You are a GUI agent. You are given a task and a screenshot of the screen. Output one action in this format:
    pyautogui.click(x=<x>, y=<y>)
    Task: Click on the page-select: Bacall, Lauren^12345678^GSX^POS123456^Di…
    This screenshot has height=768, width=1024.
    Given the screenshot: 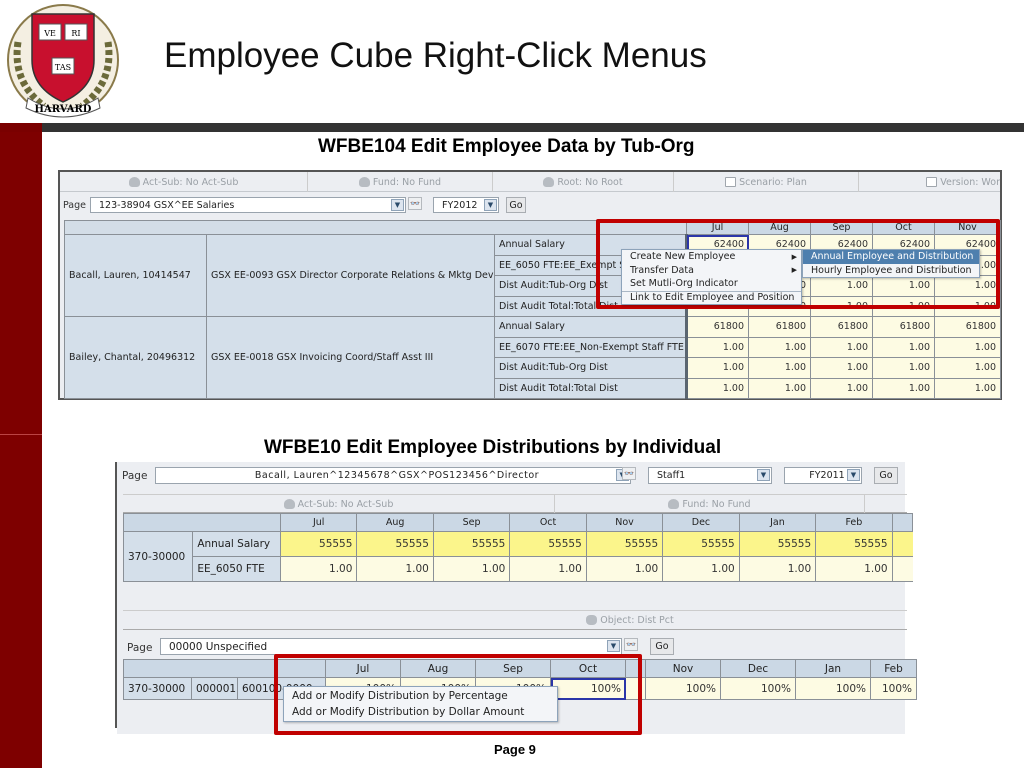 What is the action you would take?
    pyautogui.click(x=393, y=475)
    